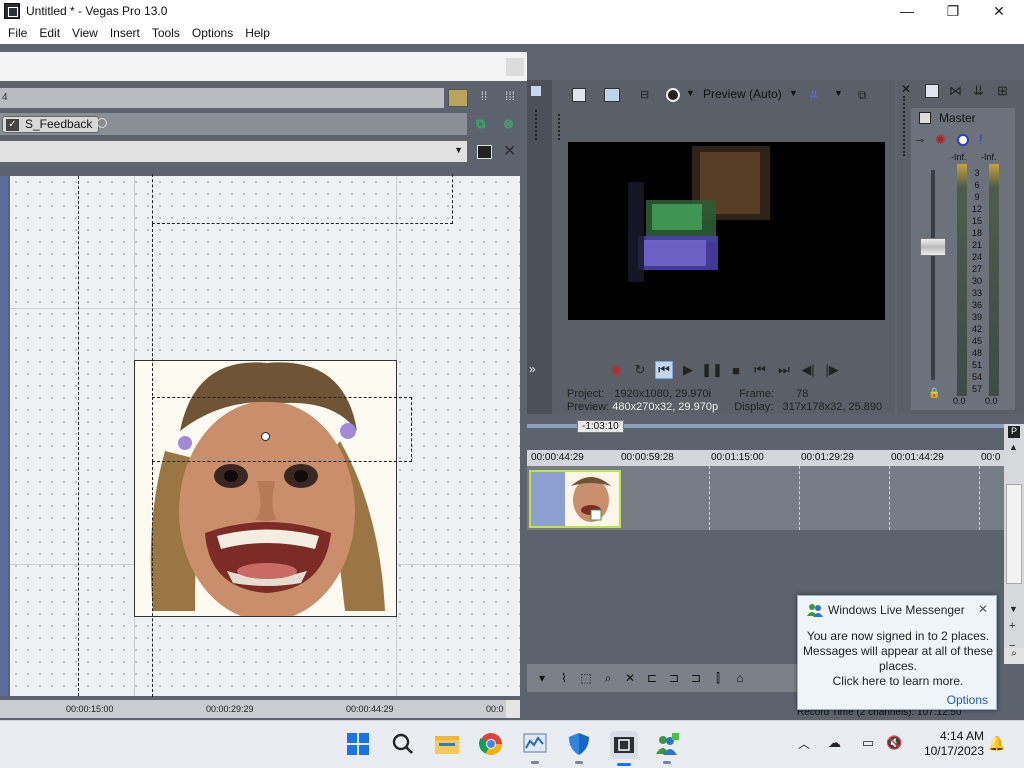 The width and height of the screenshot is (1024, 768). What do you see at coordinates (1014, 656) in the screenshot?
I see `zoom-tool-icon: ⌕` at bounding box center [1014, 656].